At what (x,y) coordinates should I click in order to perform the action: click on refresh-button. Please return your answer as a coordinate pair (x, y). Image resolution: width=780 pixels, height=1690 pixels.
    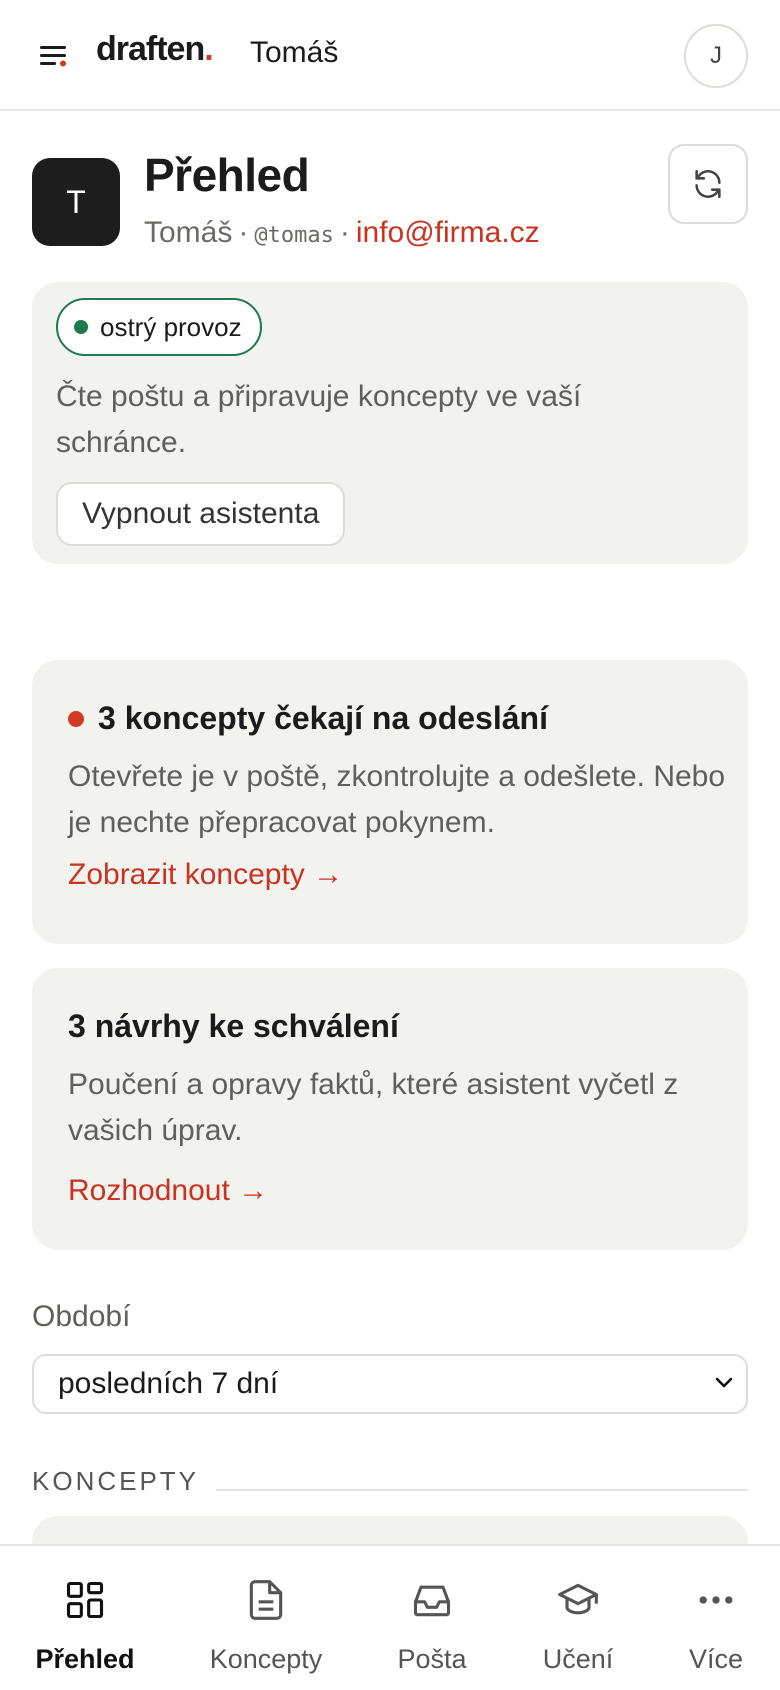
    Looking at the image, I should click on (708, 184).